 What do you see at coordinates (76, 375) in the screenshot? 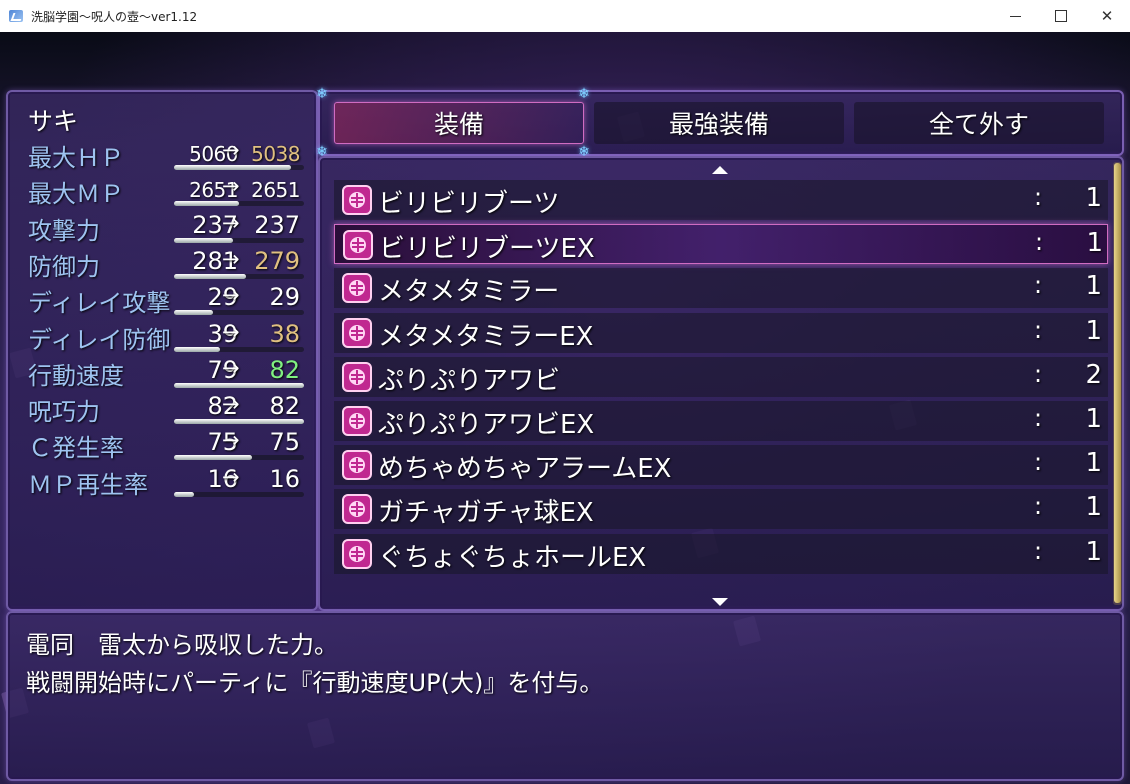
I see `stat-label: 行動速度` at bounding box center [76, 375].